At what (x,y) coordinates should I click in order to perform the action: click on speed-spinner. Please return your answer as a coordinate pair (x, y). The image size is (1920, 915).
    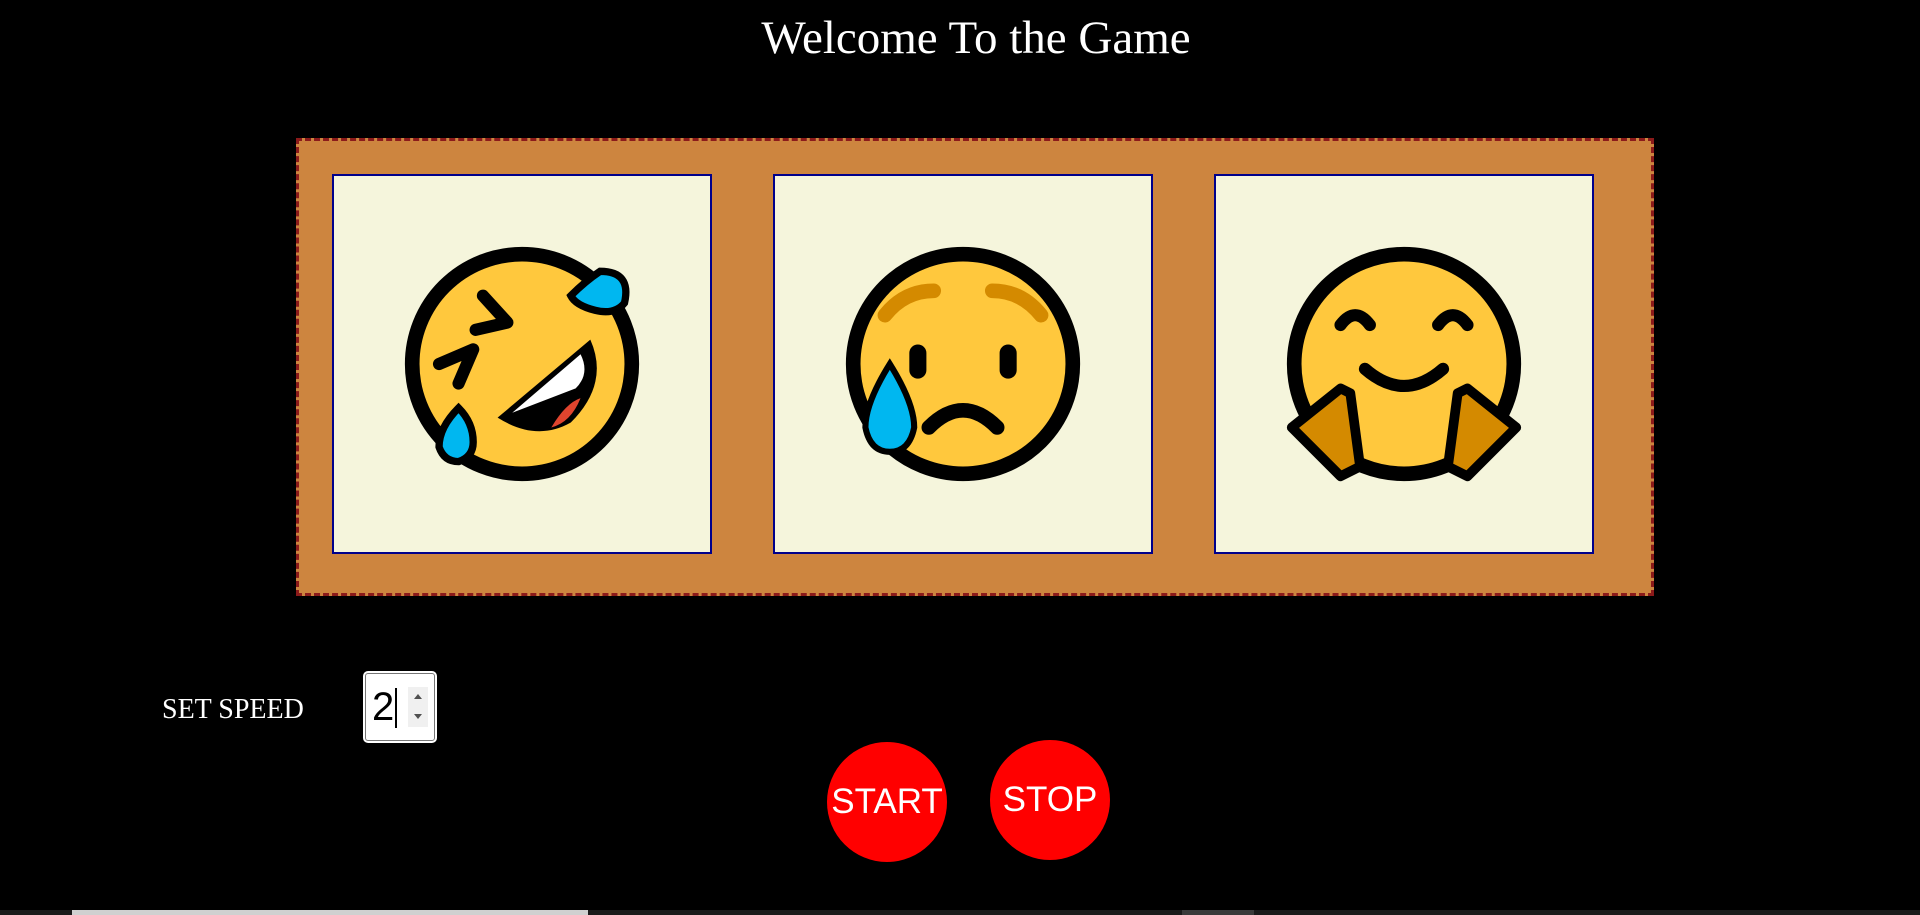
    Looking at the image, I should click on (418, 707).